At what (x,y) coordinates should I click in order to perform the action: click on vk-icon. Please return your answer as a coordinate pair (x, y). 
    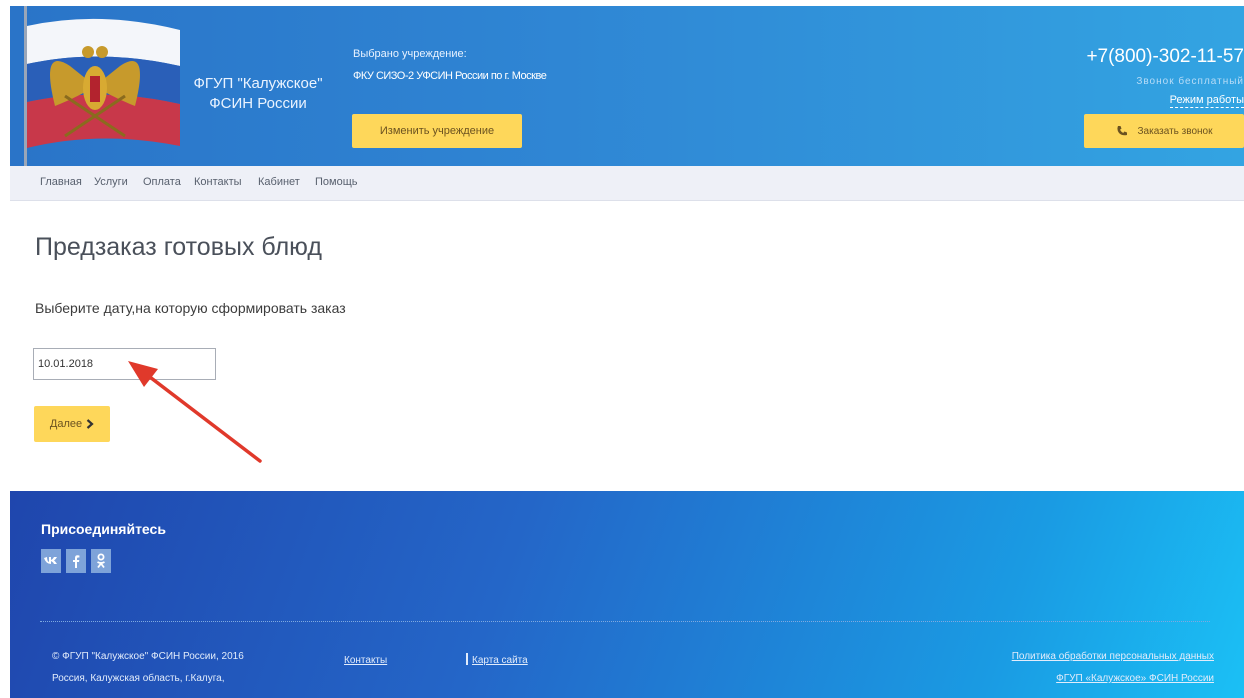
    Looking at the image, I should click on (51, 561).